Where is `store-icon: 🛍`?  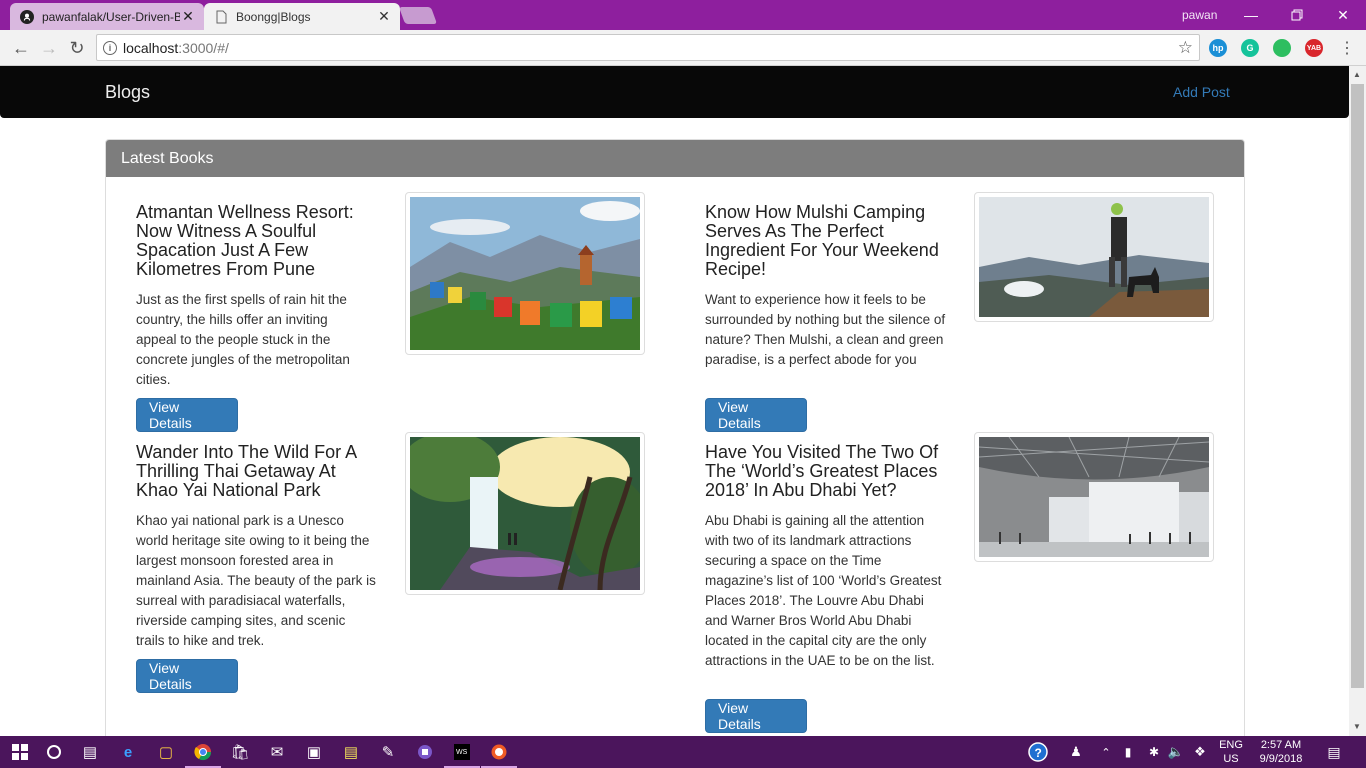 store-icon: 🛍 is located at coordinates (240, 752).